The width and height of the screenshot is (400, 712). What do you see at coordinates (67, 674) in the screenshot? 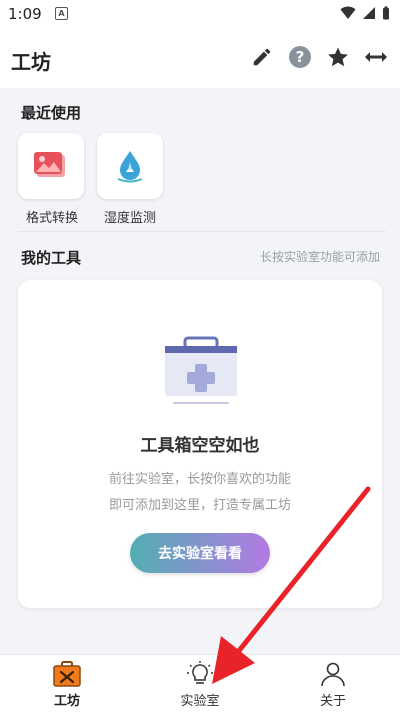
I see `toolbox-icon` at bounding box center [67, 674].